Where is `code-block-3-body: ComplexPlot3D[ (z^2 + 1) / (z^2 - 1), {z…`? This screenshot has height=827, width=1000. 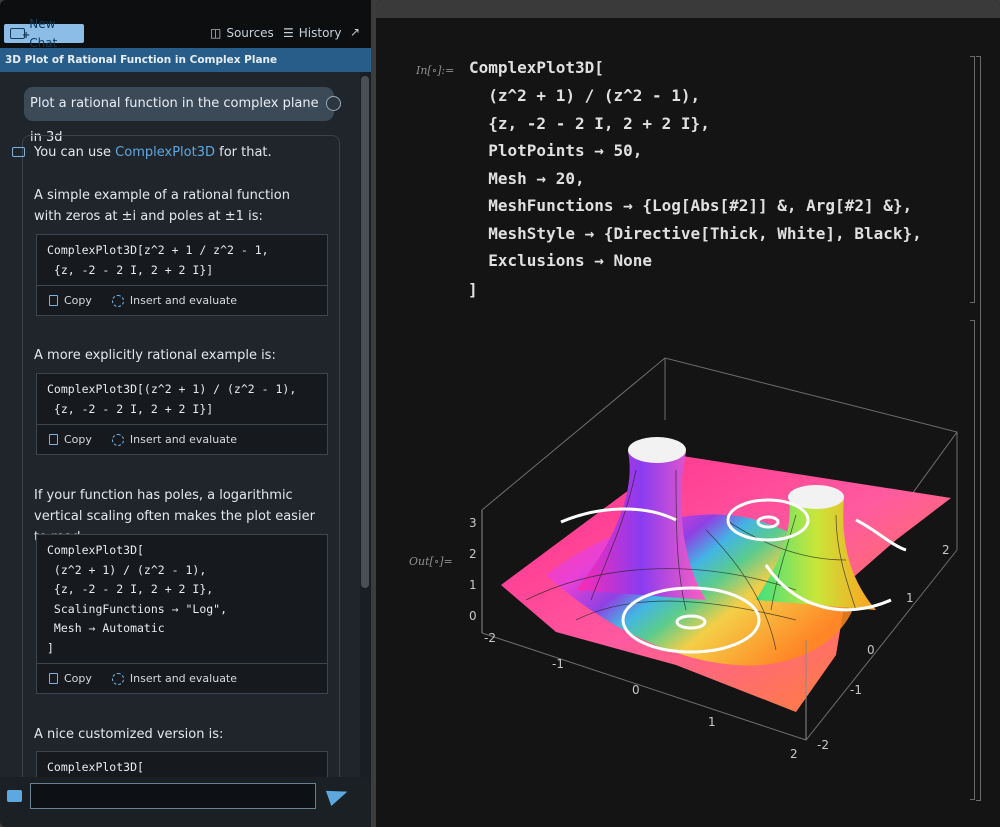 code-block-3-body: ComplexPlot3D[ (z^2 + 1) / (z^2 - 1), {z… is located at coordinates (182, 596).